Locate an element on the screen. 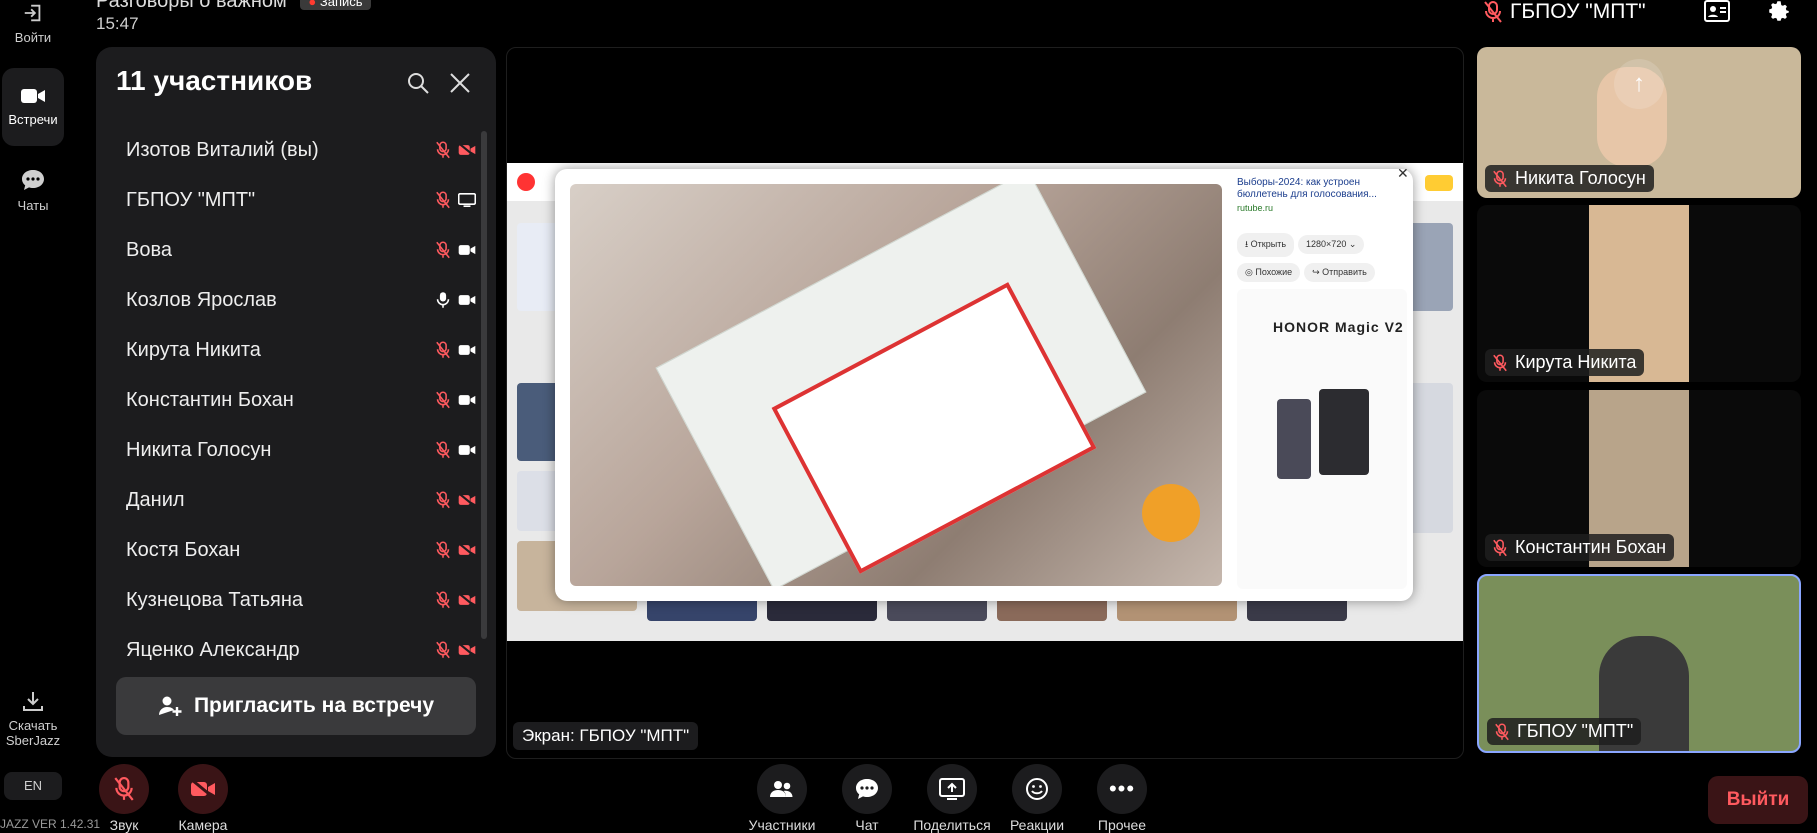  nav-chats-label: Чаты is located at coordinates (33, 205).